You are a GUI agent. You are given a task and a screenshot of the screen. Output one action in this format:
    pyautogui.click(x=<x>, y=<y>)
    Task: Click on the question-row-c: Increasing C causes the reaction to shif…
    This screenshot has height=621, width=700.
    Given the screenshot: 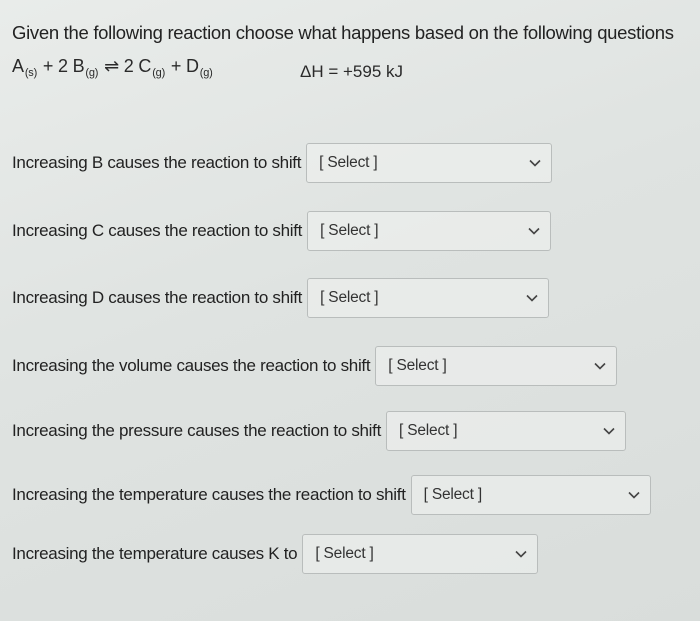 What is the action you would take?
    pyautogui.click(x=282, y=231)
    